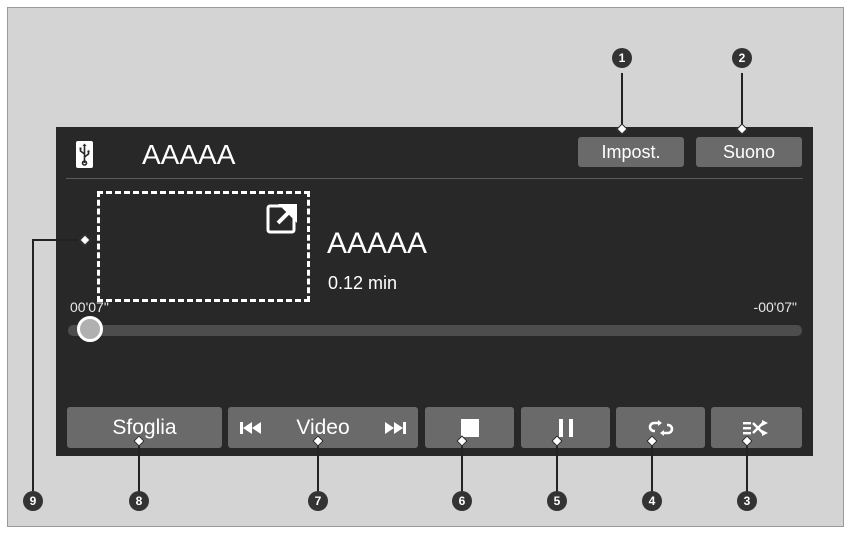 Image resolution: width=851 pixels, height=534 pixels. Describe the element at coordinates (395, 428) in the screenshot. I see `skip-next-icon` at that location.